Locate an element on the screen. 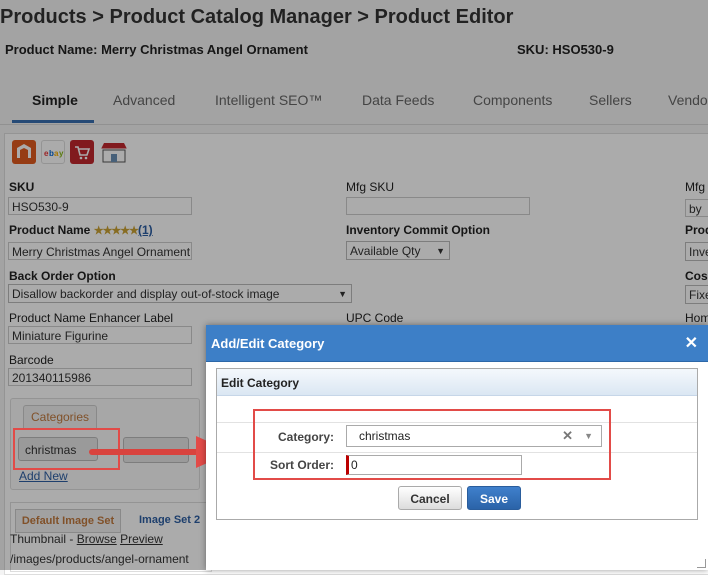 The height and width of the screenshot is (575, 708). dialog-title-bar: Add/Edit Category ✕ is located at coordinates (457, 343).